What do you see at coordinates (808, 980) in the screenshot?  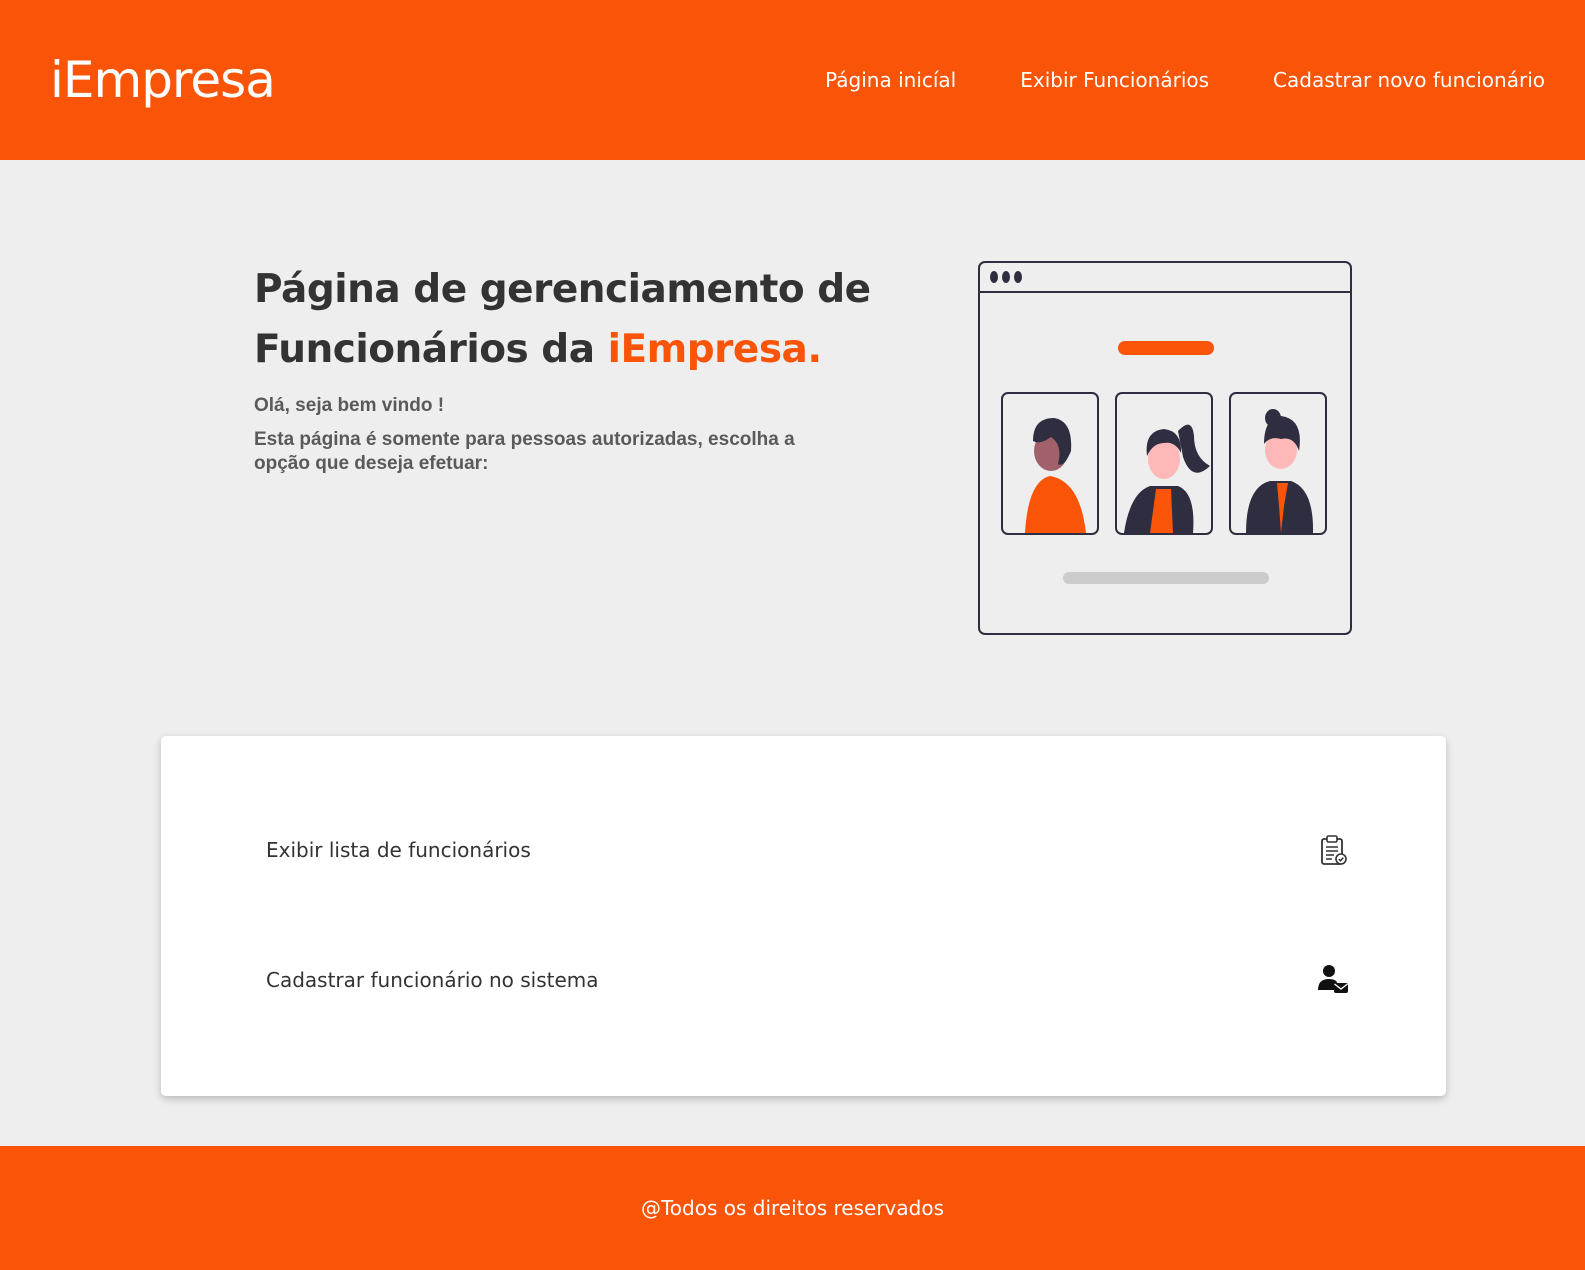 I see `option-register-employee: Cadastrar funcionário no sistema` at bounding box center [808, 980].